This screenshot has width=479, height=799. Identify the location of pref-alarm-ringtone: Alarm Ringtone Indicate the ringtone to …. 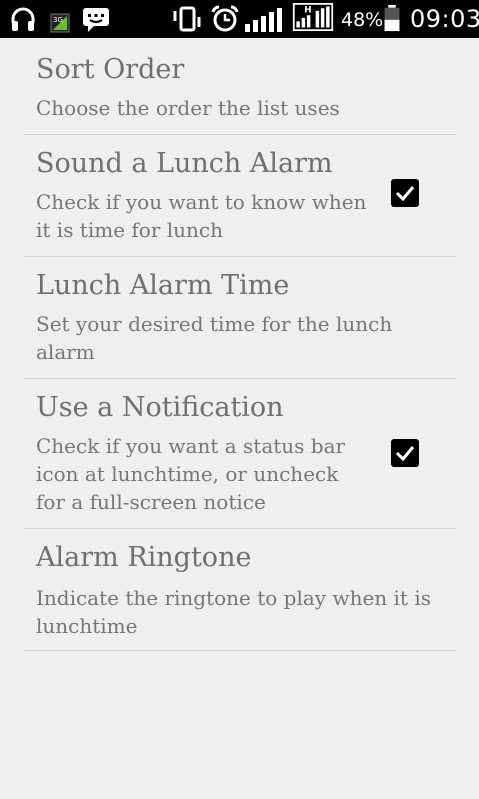
(240, 590).